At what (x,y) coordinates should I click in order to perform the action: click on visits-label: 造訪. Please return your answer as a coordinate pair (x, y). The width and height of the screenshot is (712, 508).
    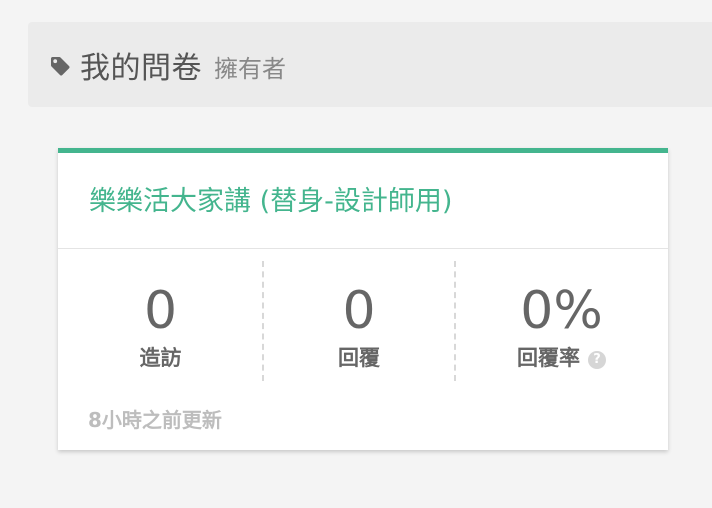
    Looking at the image, I should click on (160, 358).